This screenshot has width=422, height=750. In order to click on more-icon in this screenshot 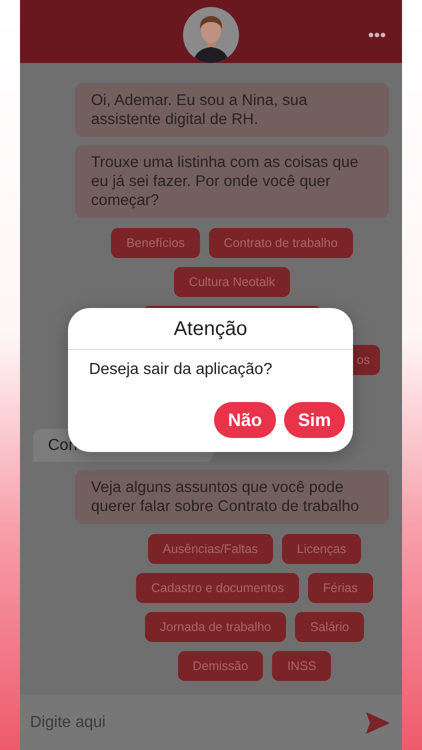, I will do `click(377, 35)`.